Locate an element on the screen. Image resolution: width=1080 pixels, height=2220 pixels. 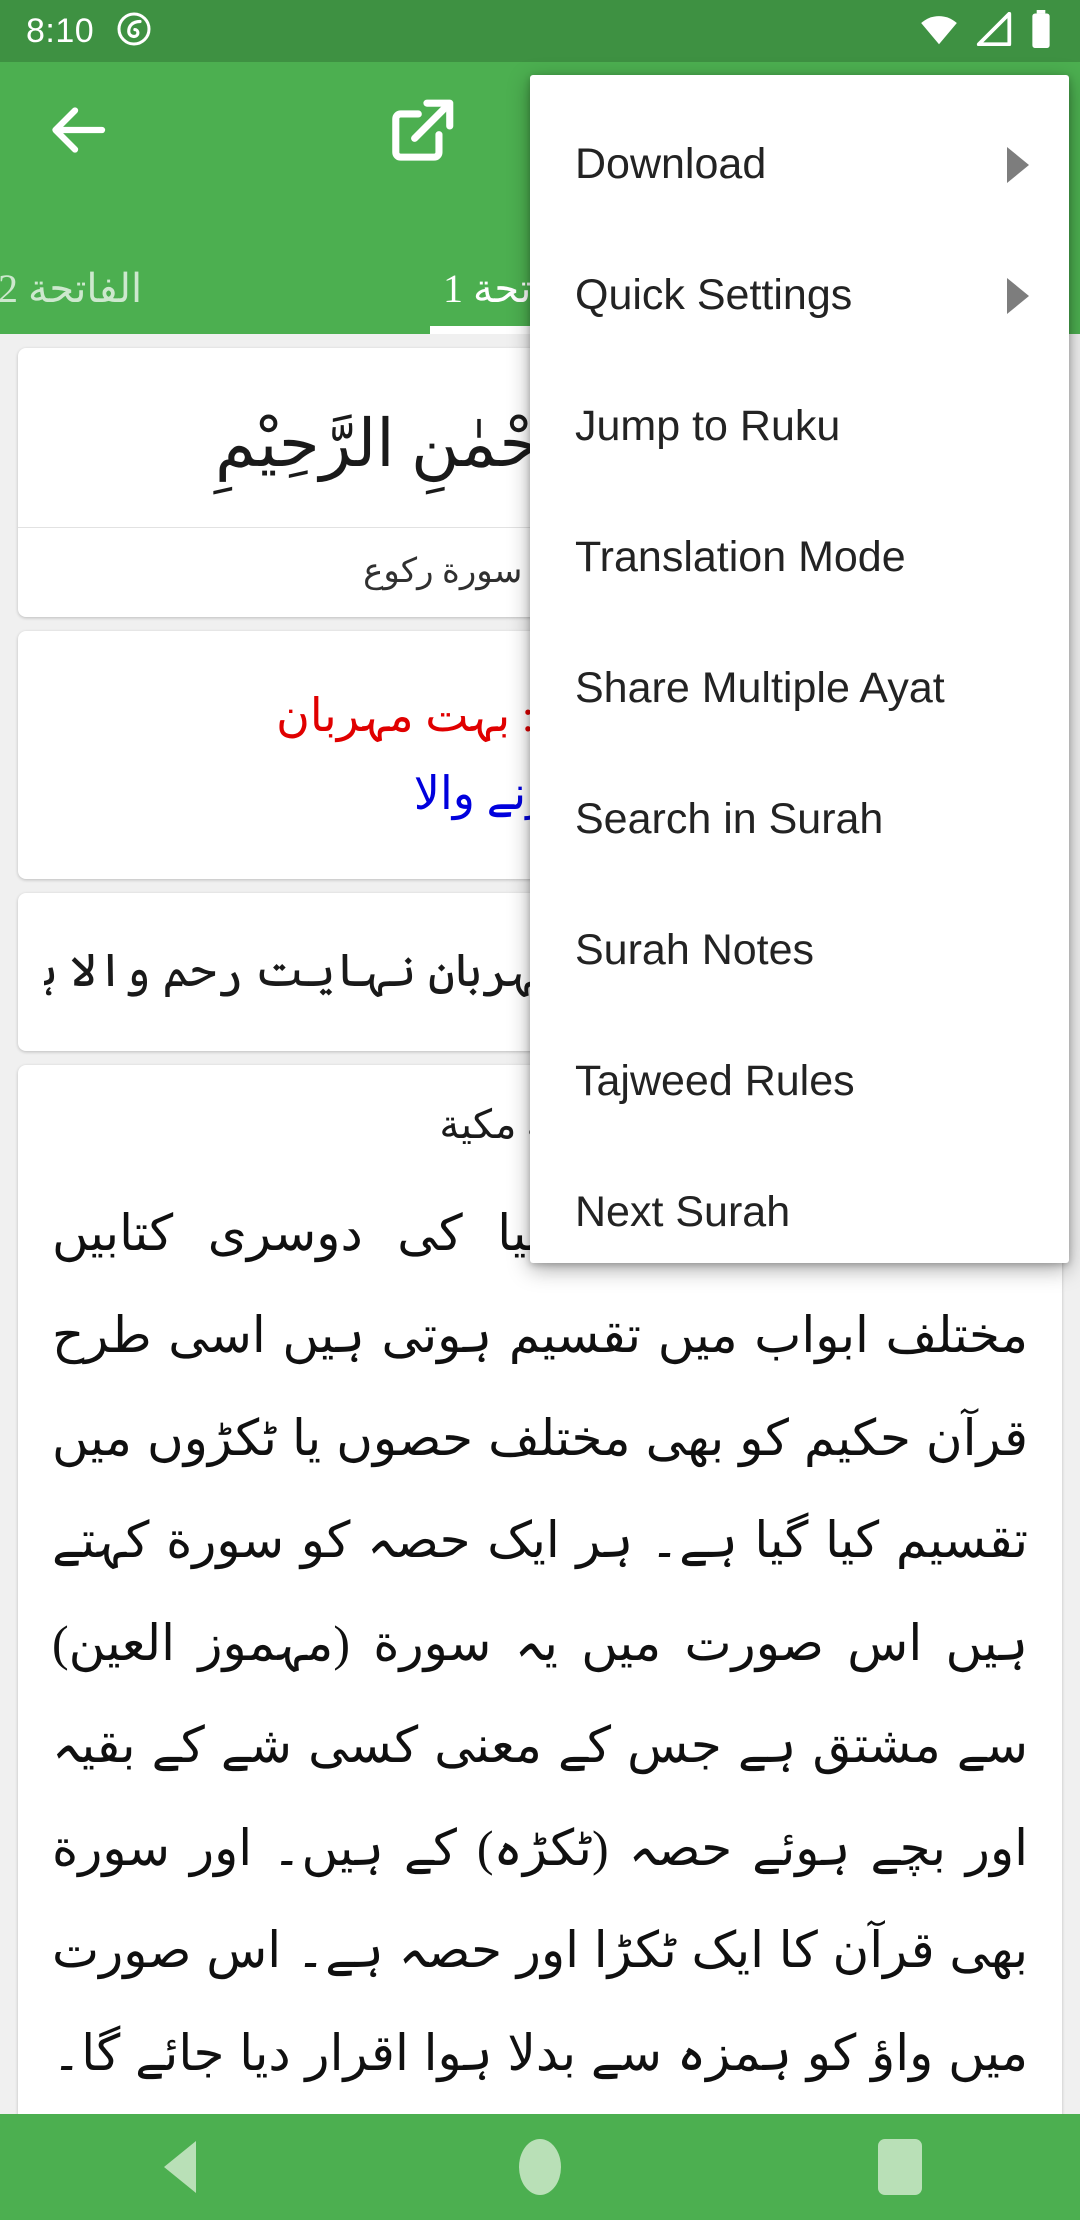
menu-item-search-in-surah: Search in Surah is located at coordinates (799, 819).